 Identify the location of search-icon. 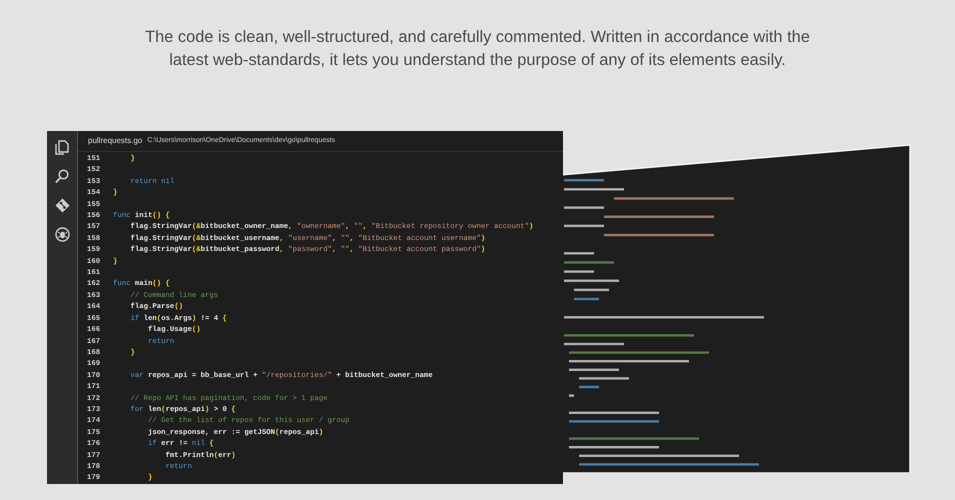
(62, 176).